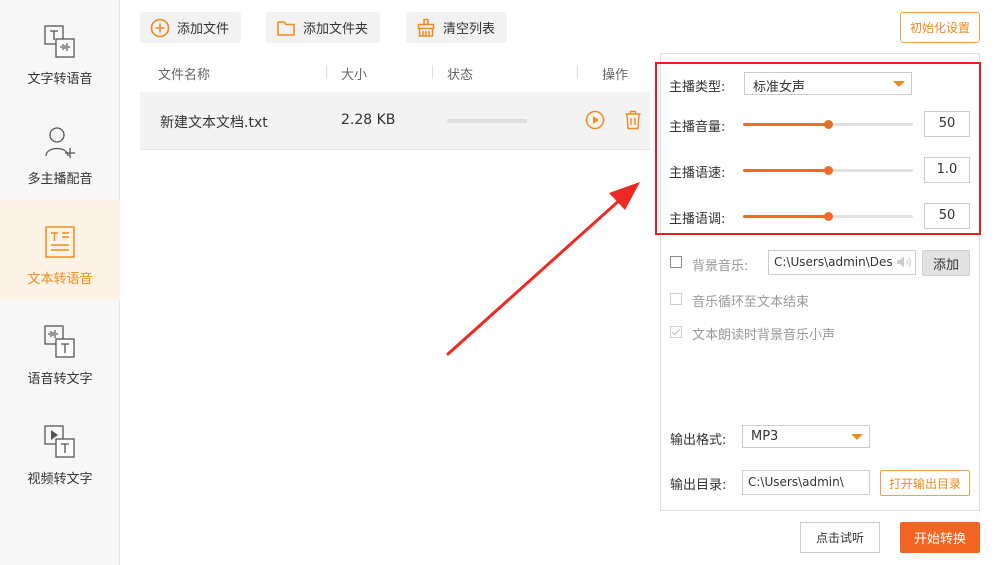 The image size is (999, 565). What do you see at coordinates (940, 27) in the screenshot?
I see `init-settings-button: 初始化设置` at bounding box center [940, 27].